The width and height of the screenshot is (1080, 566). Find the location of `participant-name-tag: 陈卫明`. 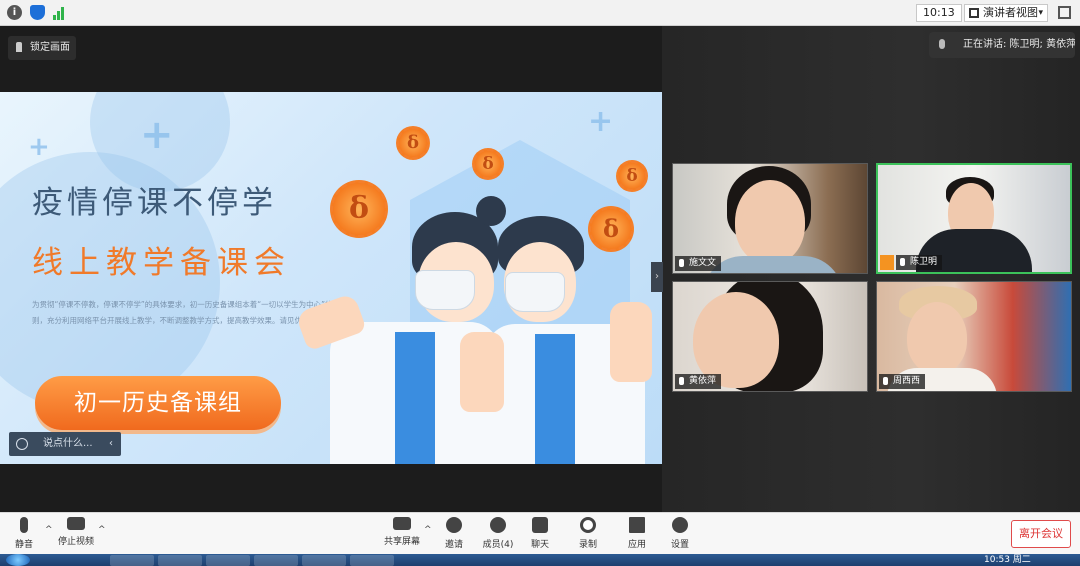

participant-name-tag: 陈卫明 is located at coordinates (919, 262).